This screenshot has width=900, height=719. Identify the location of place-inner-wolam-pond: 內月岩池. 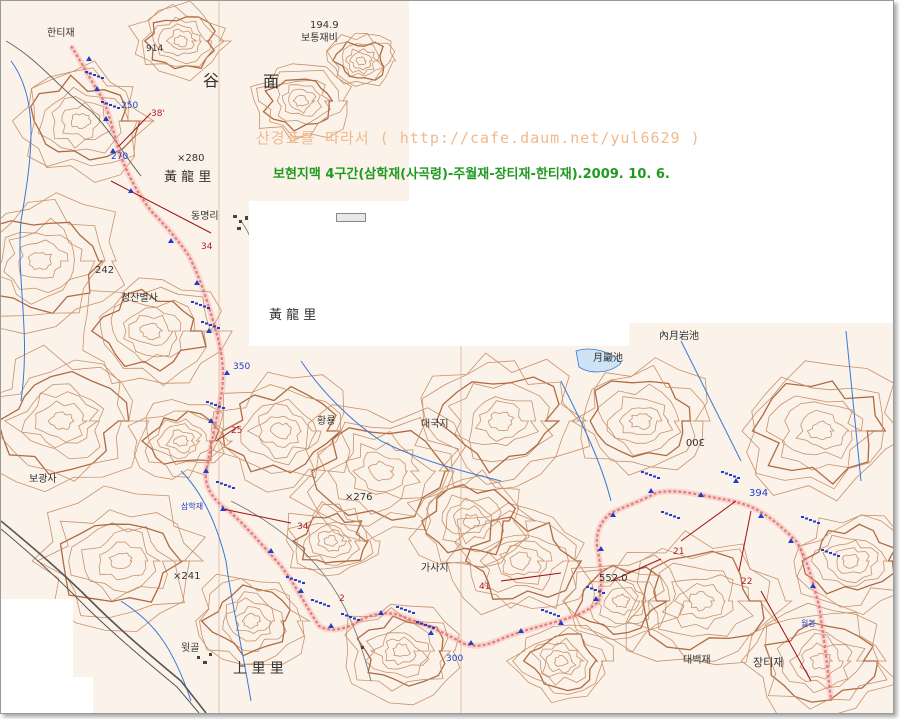
(679, 335).